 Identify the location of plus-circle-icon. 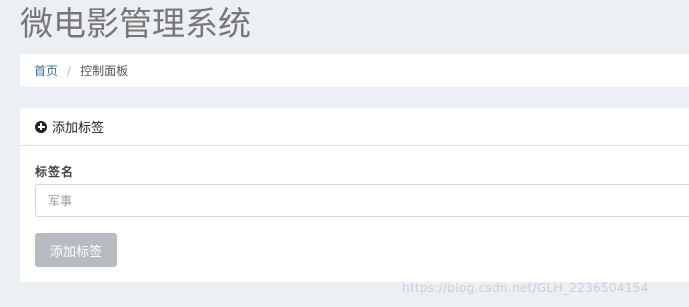
(41, 126).